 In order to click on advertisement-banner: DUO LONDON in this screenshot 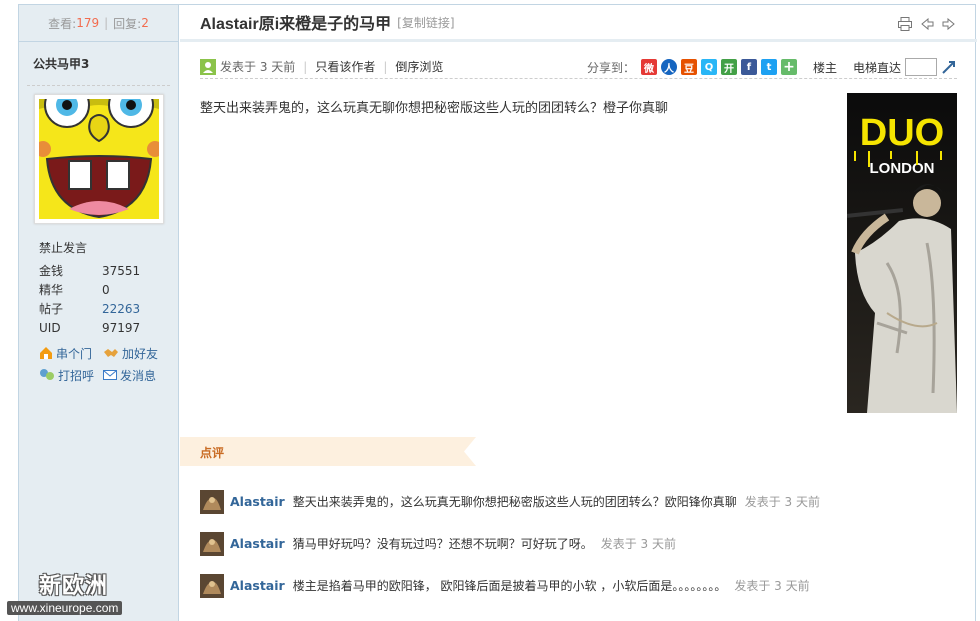, I will do `click(902, 253)`.